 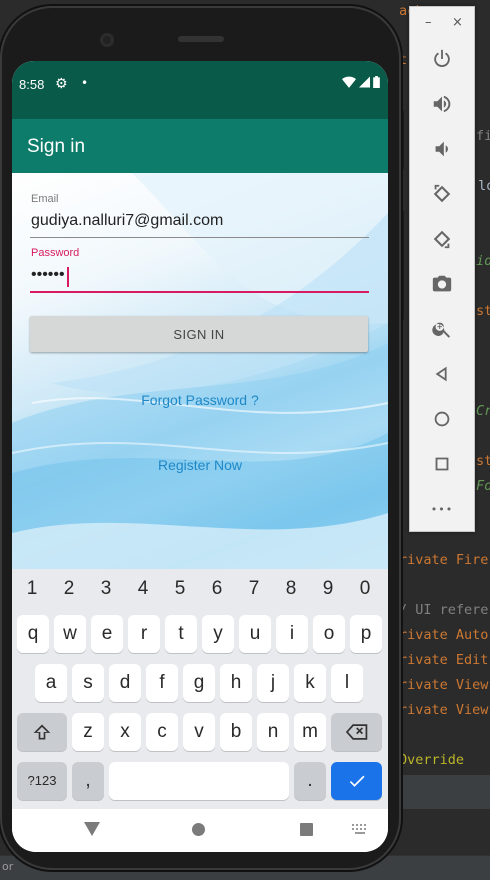 What do you see at coordinates (360, 830) in the screenshot?
I see `keyboard-switch-icon` at bounding box center [360, 830].